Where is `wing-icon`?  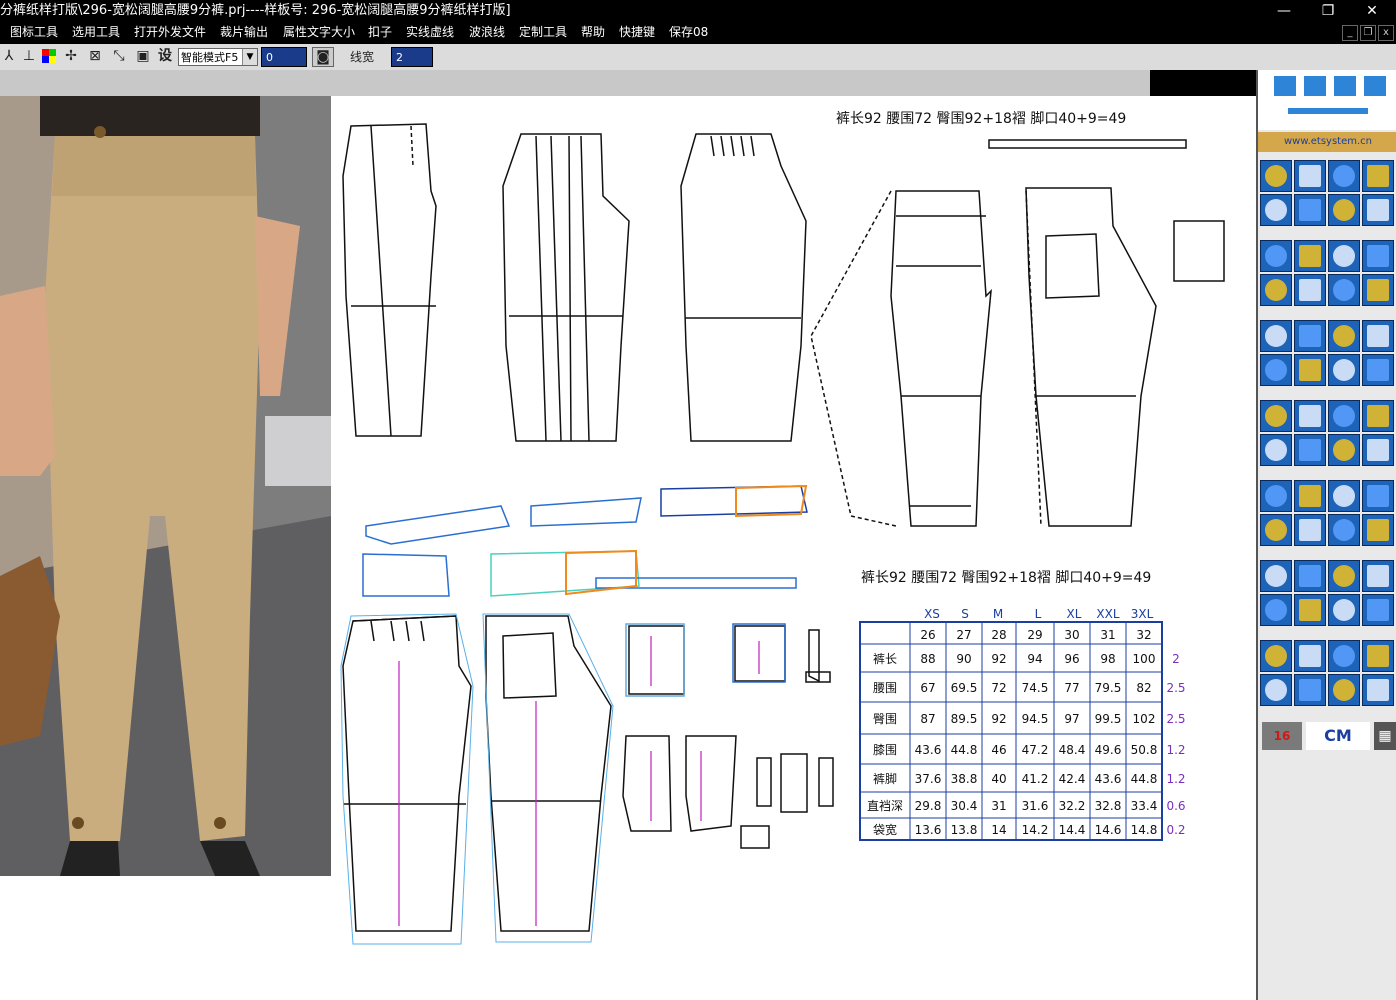
wing-icon is located at coordinates (1344, 416).